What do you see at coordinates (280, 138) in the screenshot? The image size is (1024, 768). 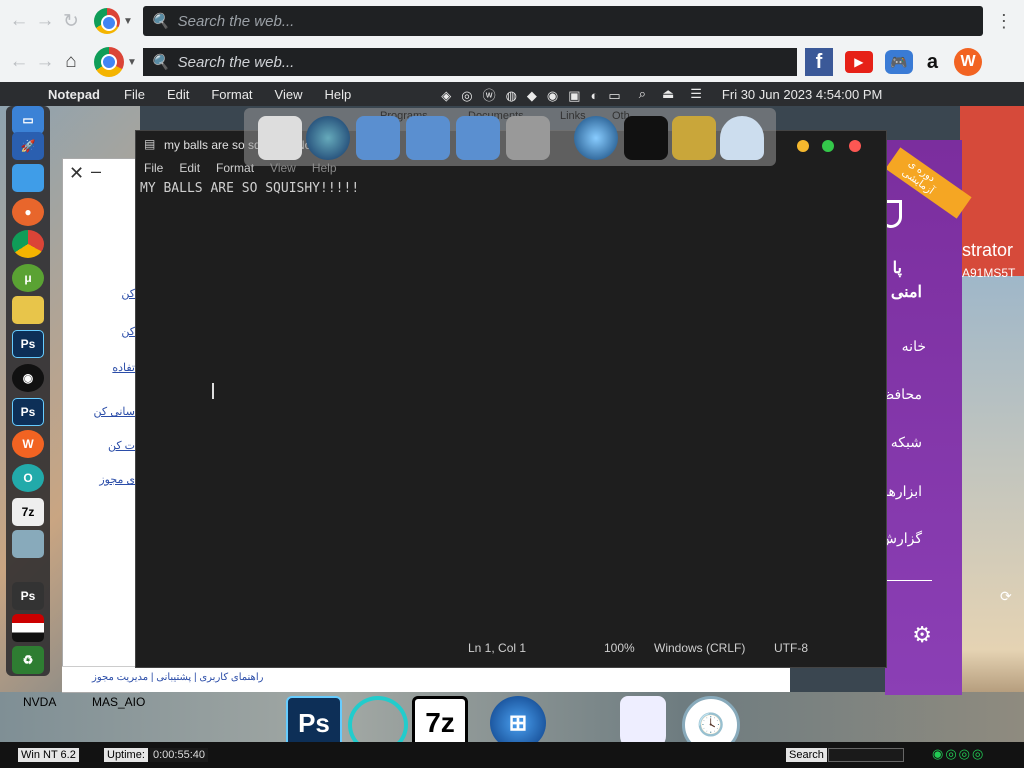 I see `shelf-notepad-icon` at bounding box center [280, 138].